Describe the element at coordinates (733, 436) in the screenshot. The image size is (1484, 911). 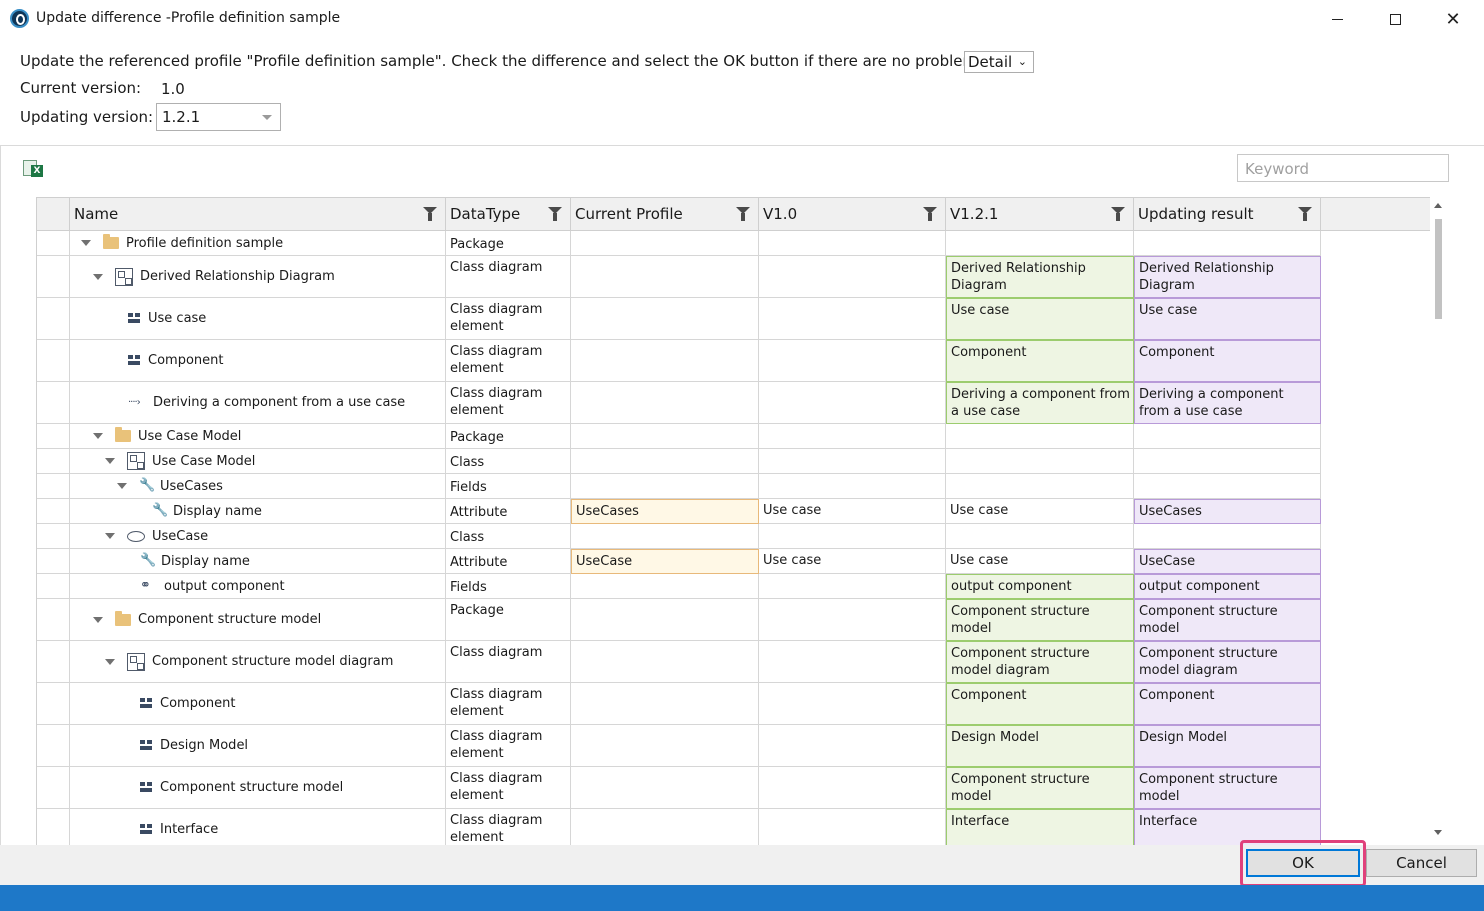
I see `table-row: Use Case Model Package` at that location.